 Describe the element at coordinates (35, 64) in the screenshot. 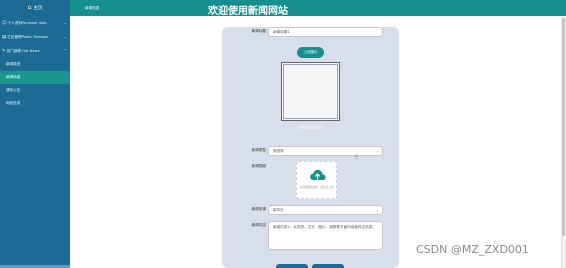

I see `sidebar-subitem-news-type: 新闻类型` at that location.